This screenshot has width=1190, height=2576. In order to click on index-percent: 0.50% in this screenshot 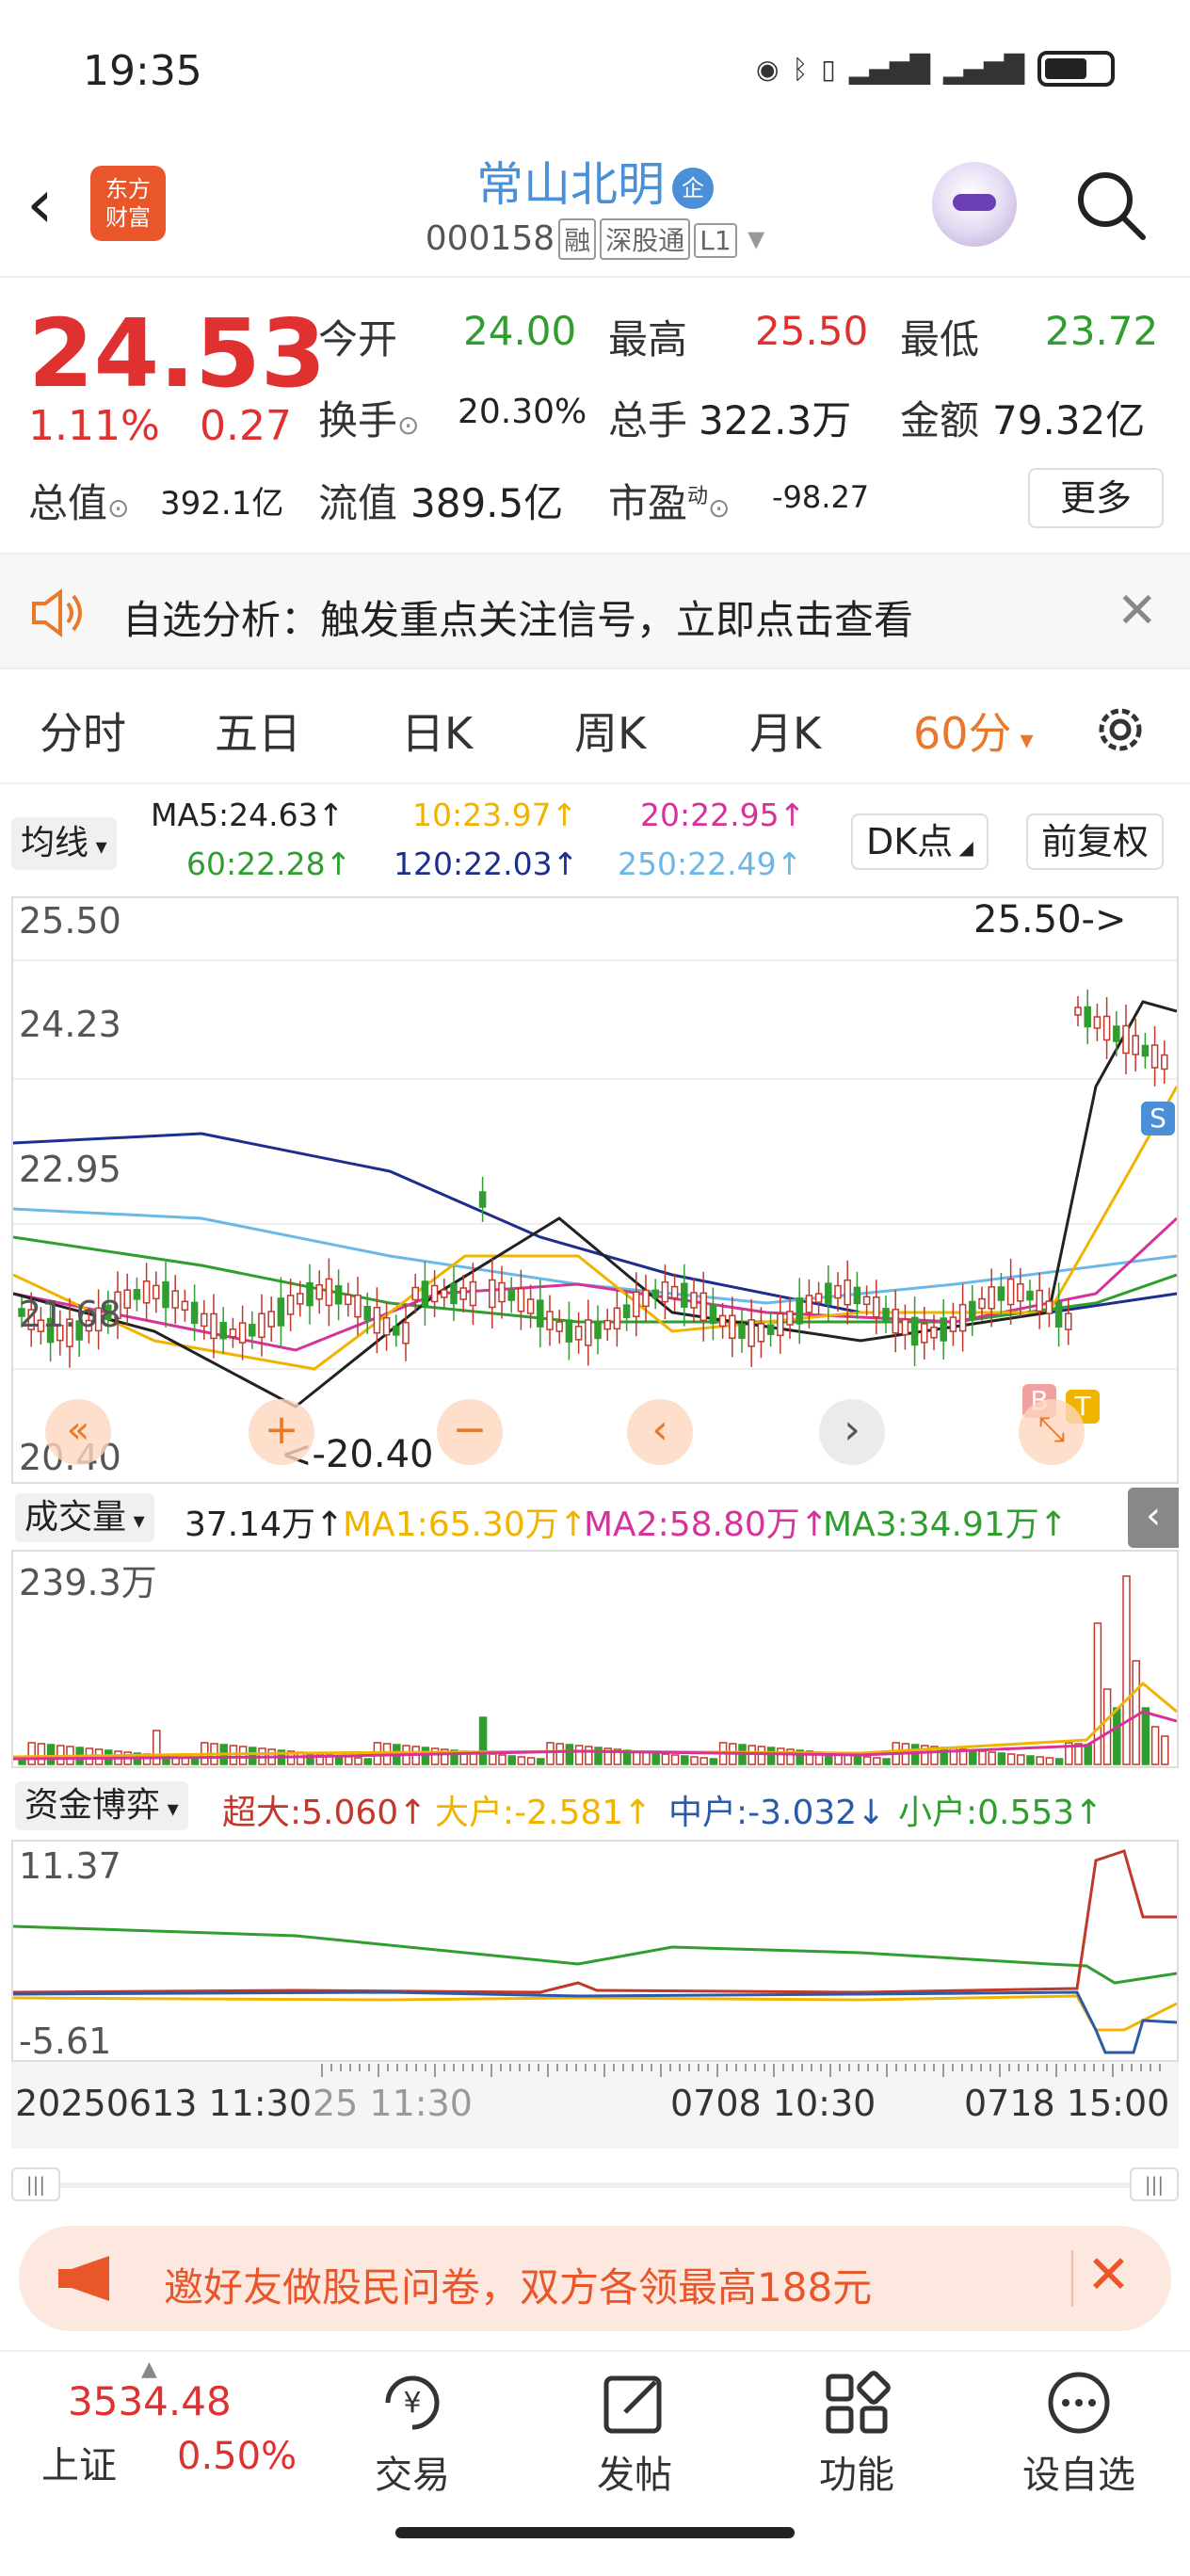, I will do `click(237, 2456)`.